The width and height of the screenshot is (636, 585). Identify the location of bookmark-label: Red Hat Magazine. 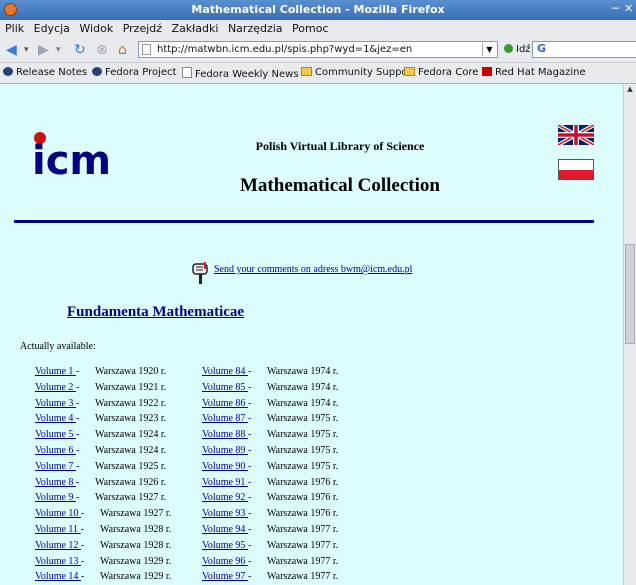
(540, 72).